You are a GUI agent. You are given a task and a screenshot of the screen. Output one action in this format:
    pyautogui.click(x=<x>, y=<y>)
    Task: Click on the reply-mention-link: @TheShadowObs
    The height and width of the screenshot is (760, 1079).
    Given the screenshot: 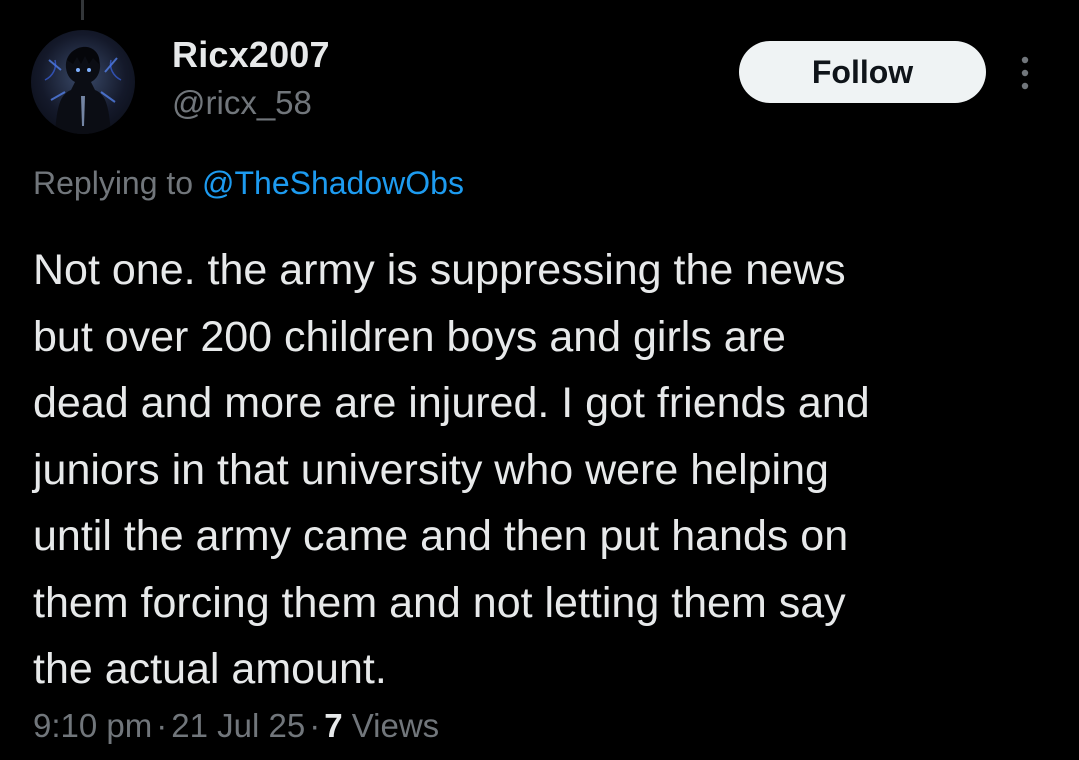 What is the action you would take?
    pyautogui.click(x=333, y=183)
    